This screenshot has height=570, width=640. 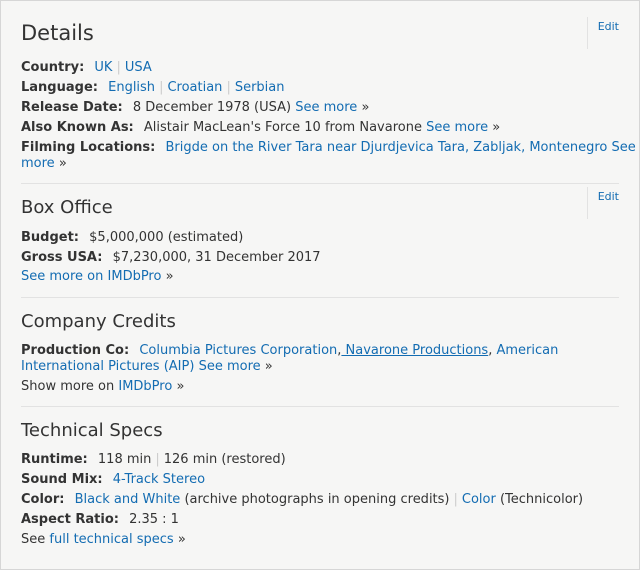 I want to click on company-see-more-link: See more, so click(x=230, y=366).